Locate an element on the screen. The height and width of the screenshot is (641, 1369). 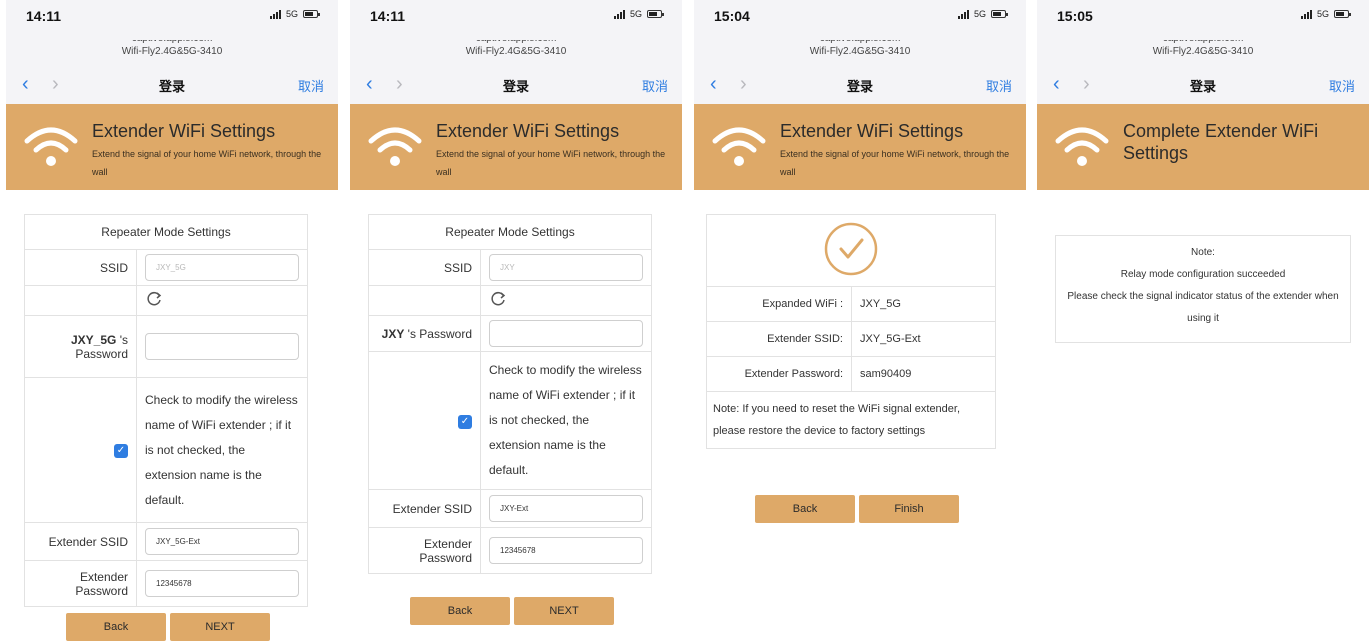
password-label-ssid: JXY_5G is located at coordinates (94, 339).